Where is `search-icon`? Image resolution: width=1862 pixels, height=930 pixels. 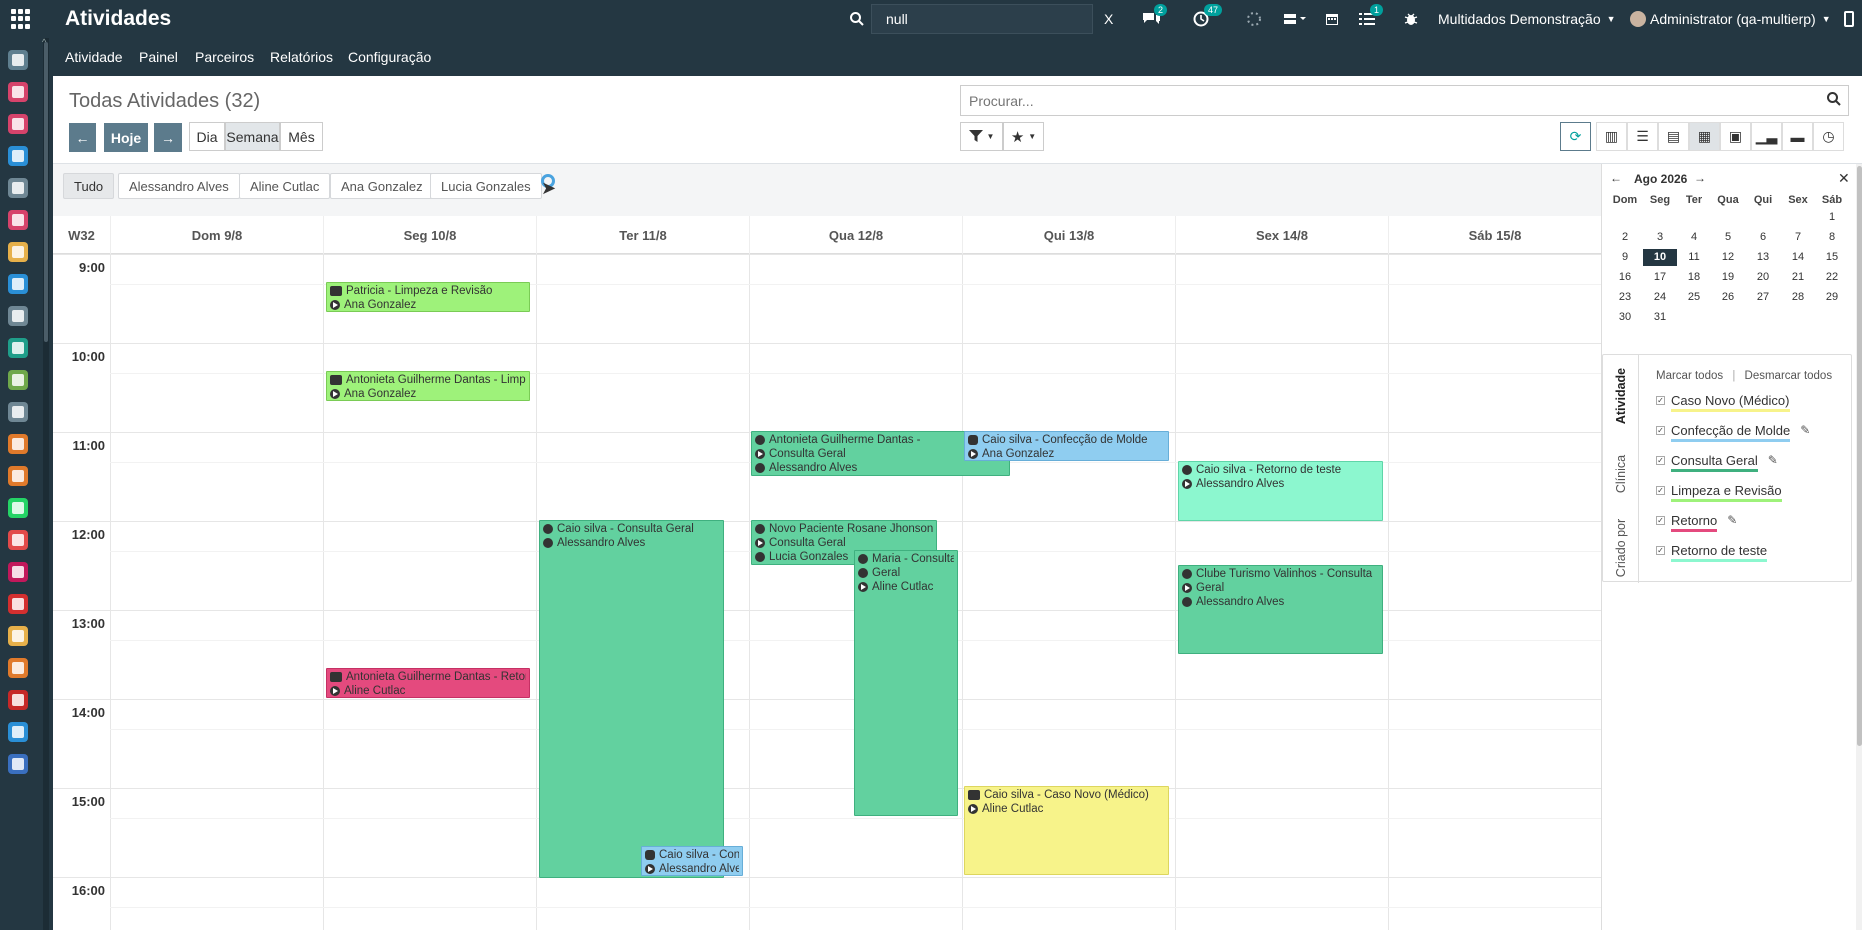
search-icon is located at coordinates (1834, 101).